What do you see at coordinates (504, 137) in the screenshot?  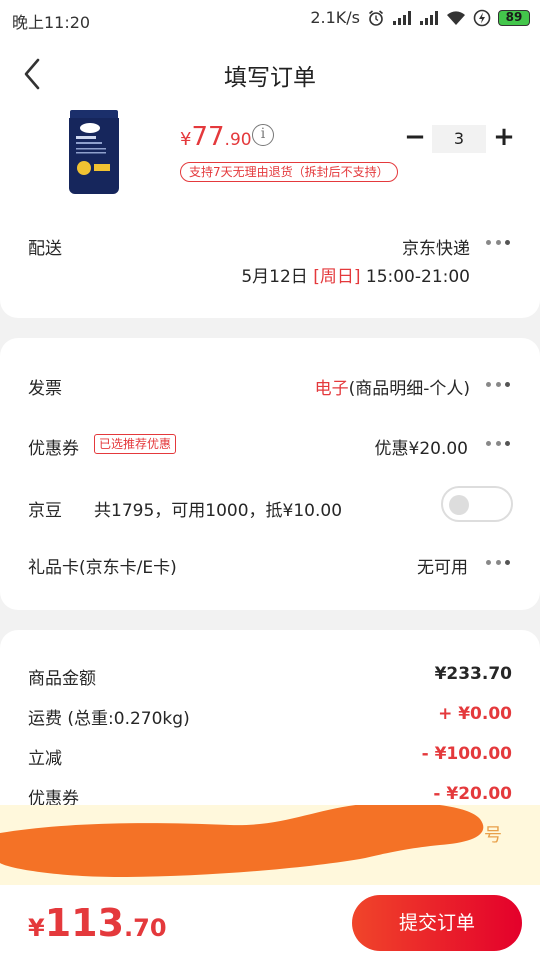 I see `quantity-increase-button: +` at bounding box center [504, 137].